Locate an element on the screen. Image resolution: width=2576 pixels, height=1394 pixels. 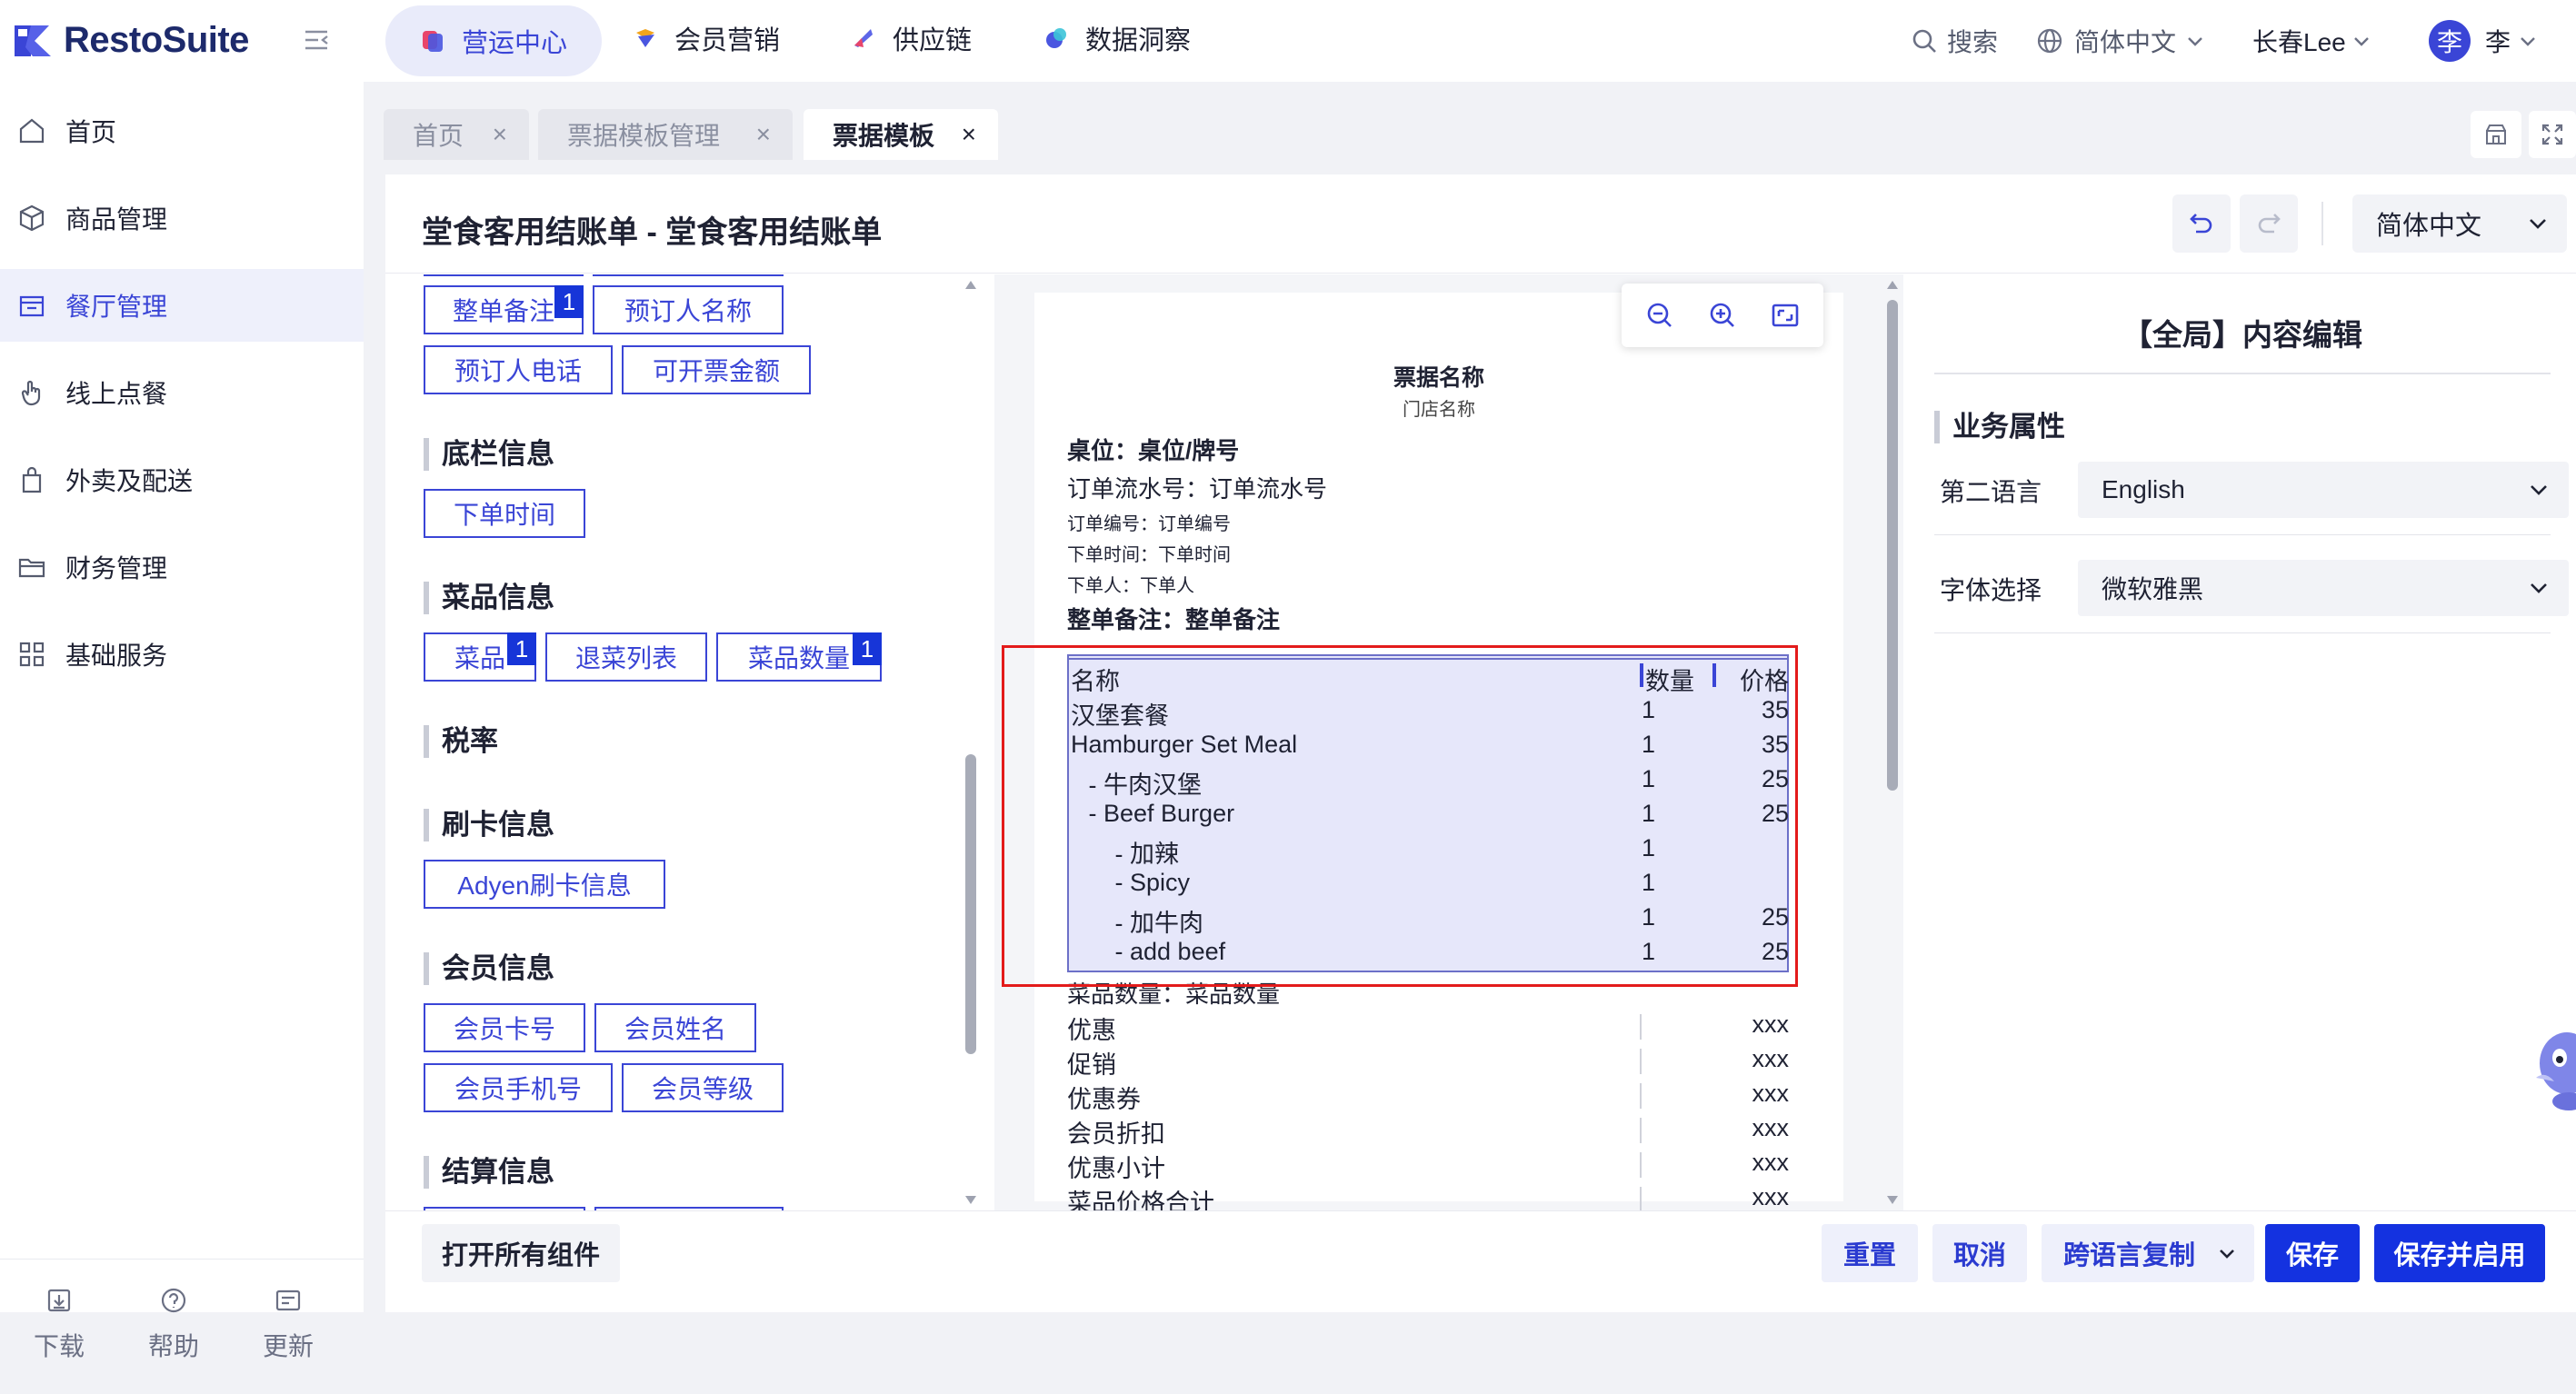
chip-order-time: 下单时间 is located at coordinates (504, 513).